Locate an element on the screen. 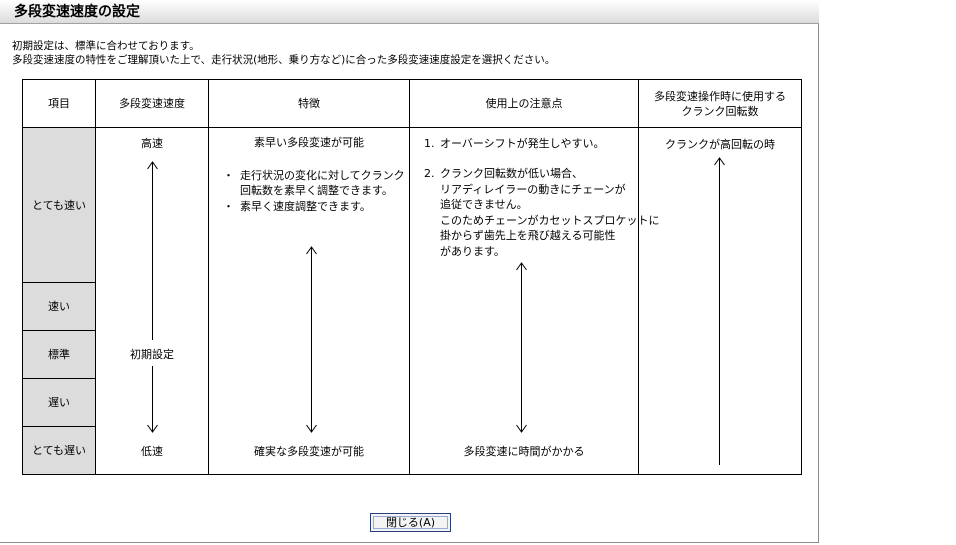 This screenshot has height=545, width=956. header-feature: 特徴 is located at coordinates (309, 103).